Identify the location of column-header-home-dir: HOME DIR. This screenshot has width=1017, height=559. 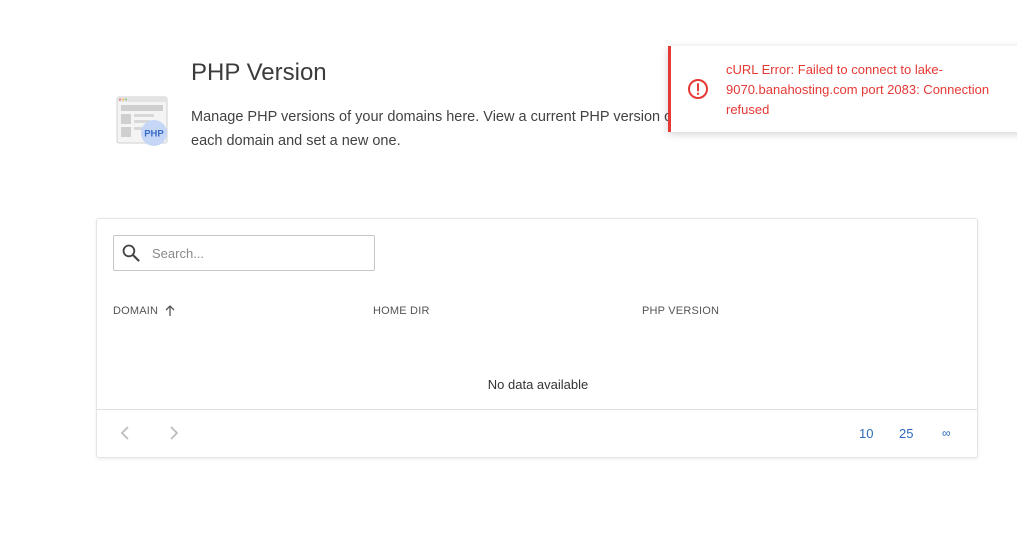
(401, 311).